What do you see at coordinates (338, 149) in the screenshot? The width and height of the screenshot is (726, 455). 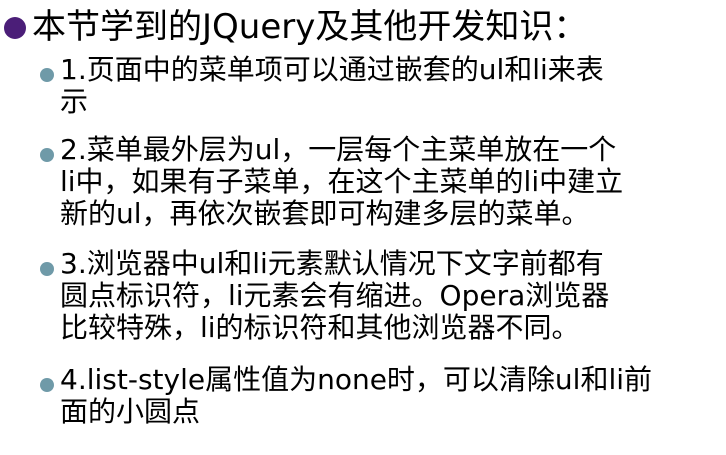 I see `bullet-item-line: 2.菜单最外层为ul，一层每个主菜单放在一个` at bounding box center [338, 149].